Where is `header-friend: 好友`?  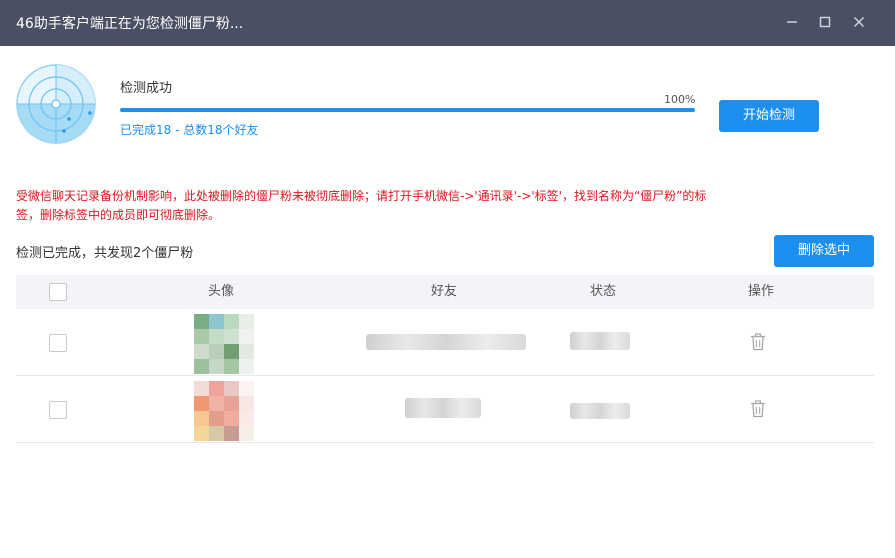 header-friend: 好友 is located at coordinates (443, 291).